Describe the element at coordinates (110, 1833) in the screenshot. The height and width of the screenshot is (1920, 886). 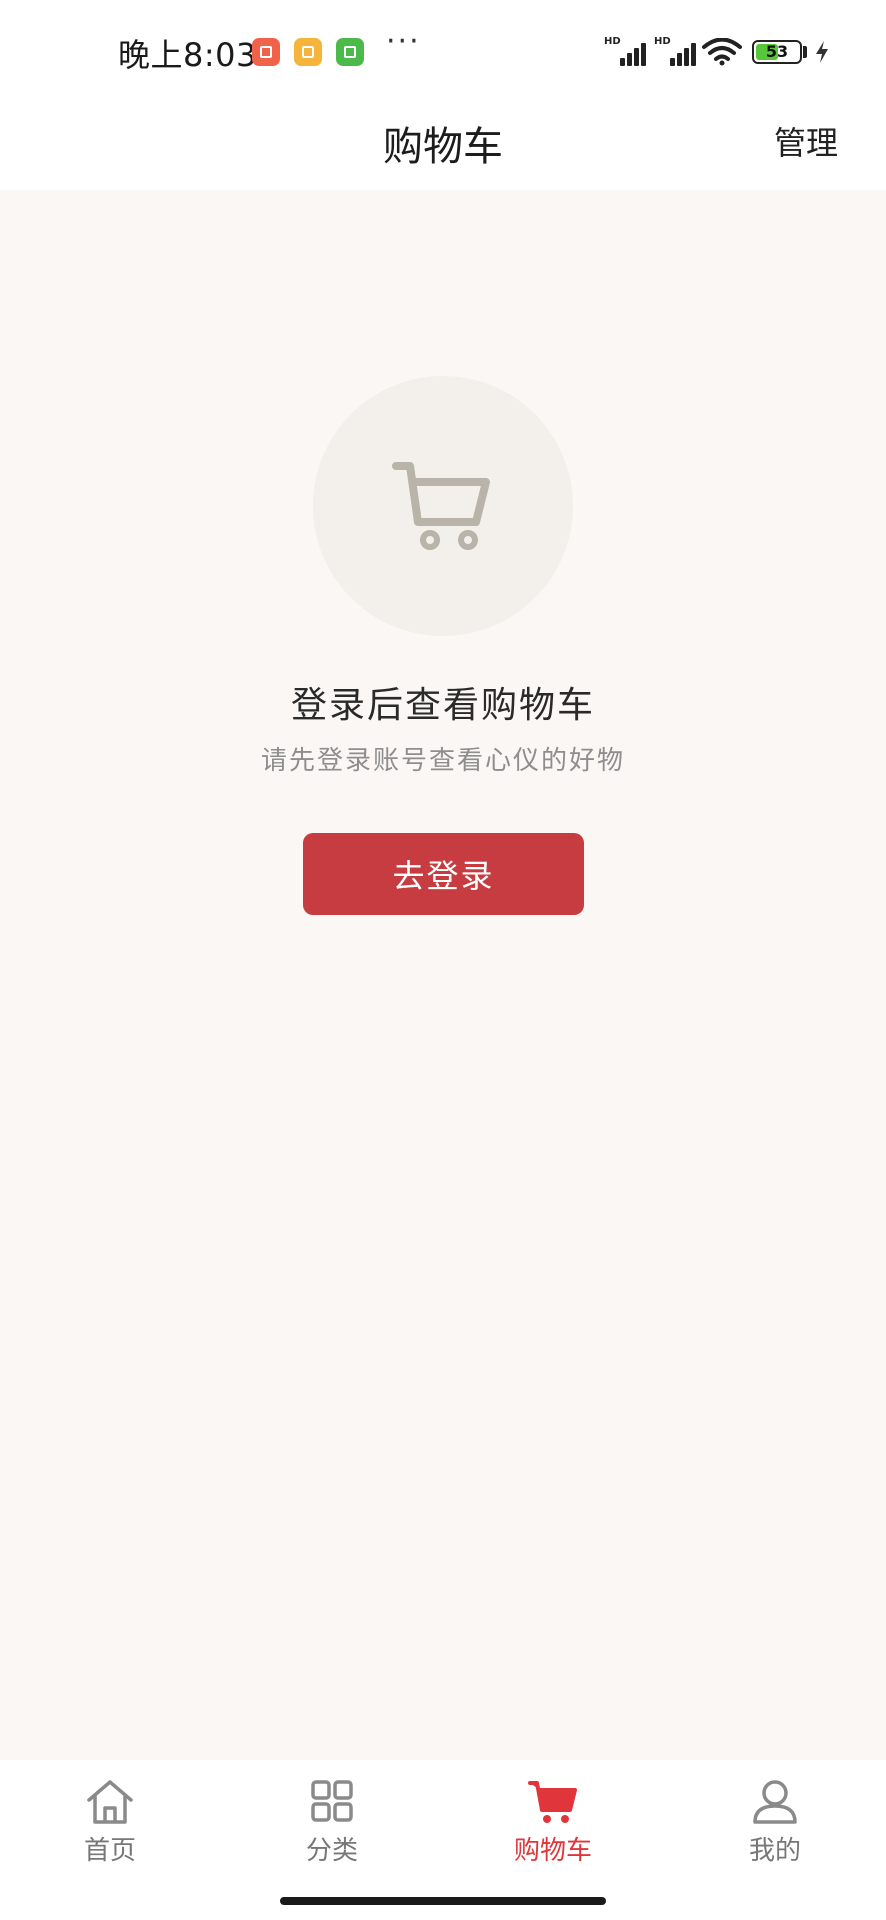
I see `tab-home: 首页` at that location.